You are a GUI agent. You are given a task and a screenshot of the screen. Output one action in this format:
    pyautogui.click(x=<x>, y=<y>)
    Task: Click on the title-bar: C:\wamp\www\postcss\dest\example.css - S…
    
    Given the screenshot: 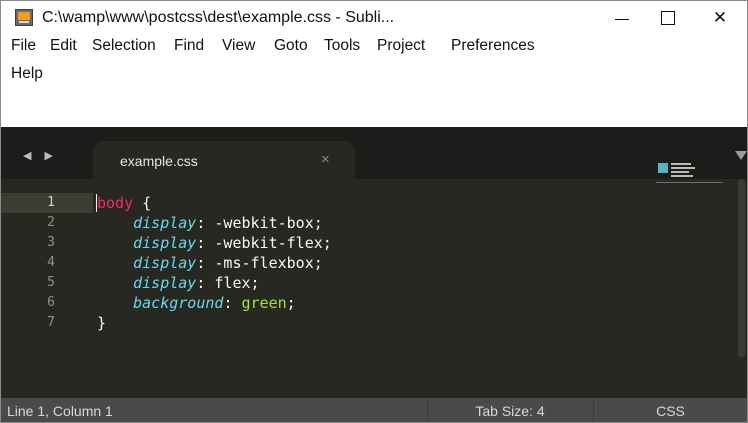 What is the action you would take?
    pyautogui.click(x=374, y=18)
    